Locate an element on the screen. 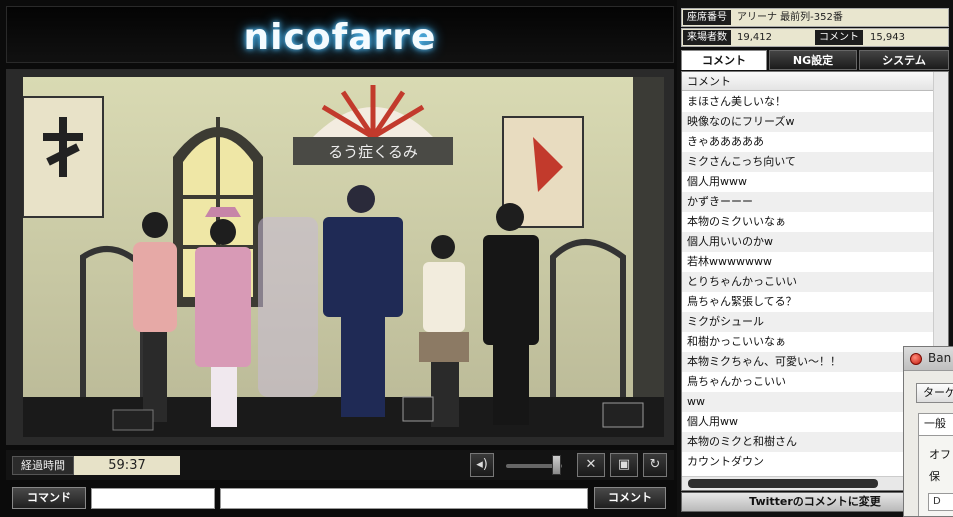  visitors-info-row: 来場者数 19,412 コメント 15,943 is located at coordinates (815, 37).